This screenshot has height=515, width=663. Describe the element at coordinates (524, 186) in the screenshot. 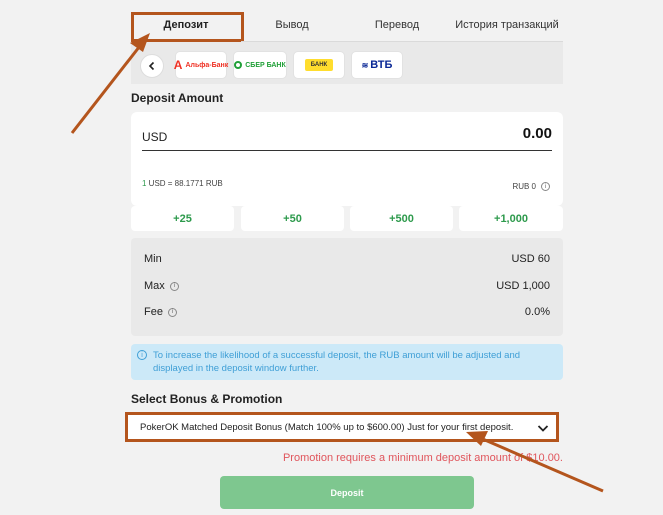

I see `rub-amount-text: RUB 0` at that location.